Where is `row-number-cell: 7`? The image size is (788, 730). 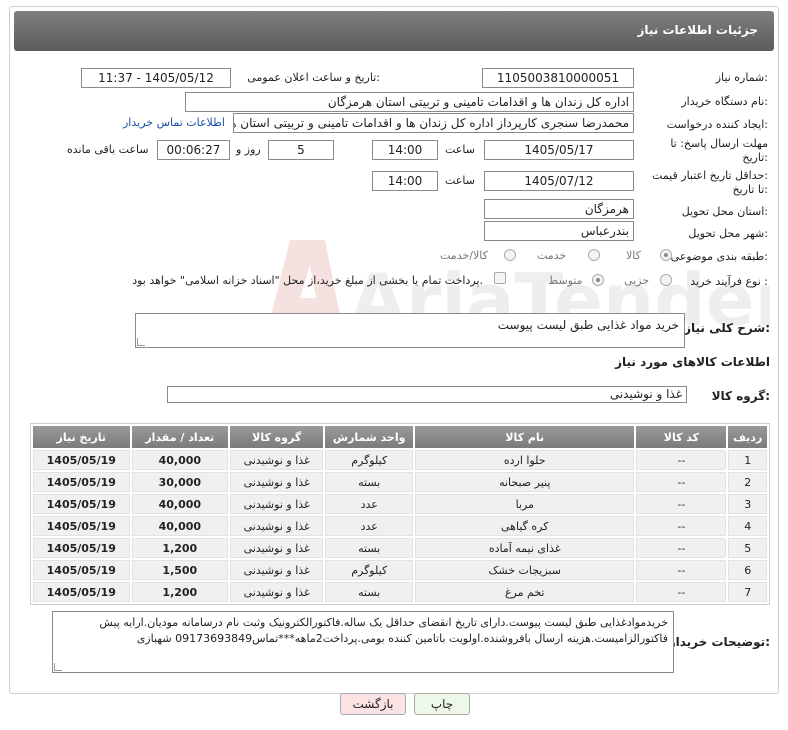 row-number-cell: 7 is located at coordinates (747, 592).